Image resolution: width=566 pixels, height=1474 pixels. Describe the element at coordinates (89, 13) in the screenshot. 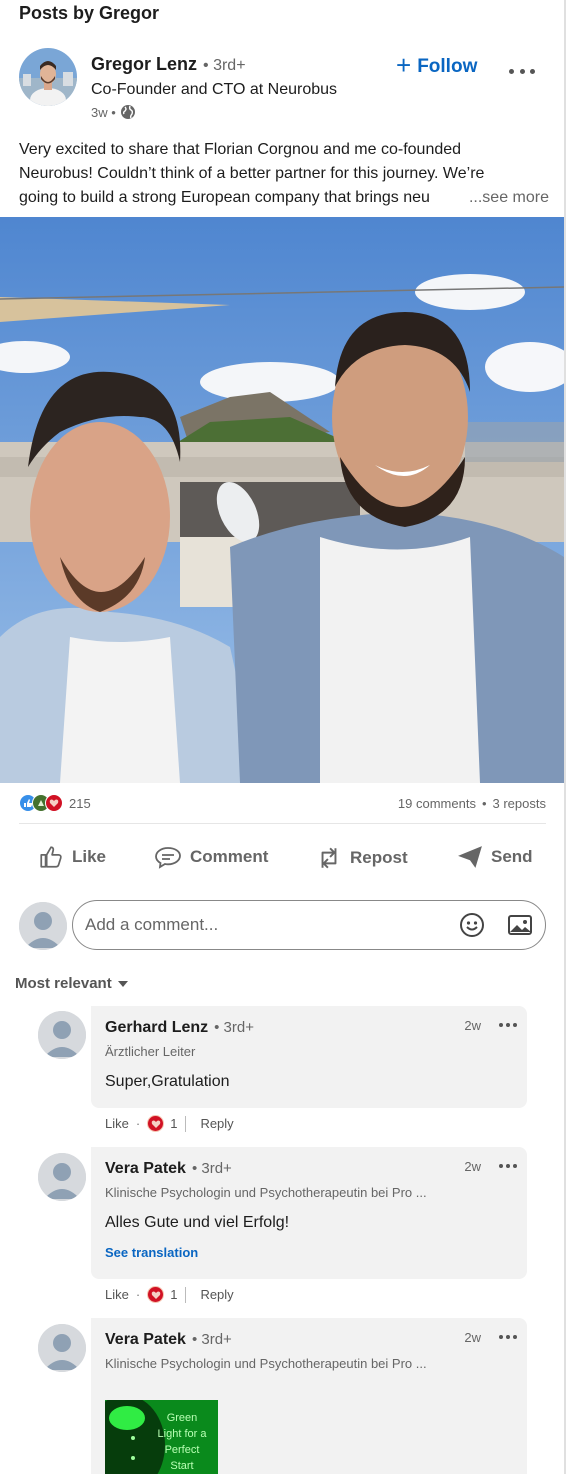

I see `section-title: Posts by Gregor` at that location.